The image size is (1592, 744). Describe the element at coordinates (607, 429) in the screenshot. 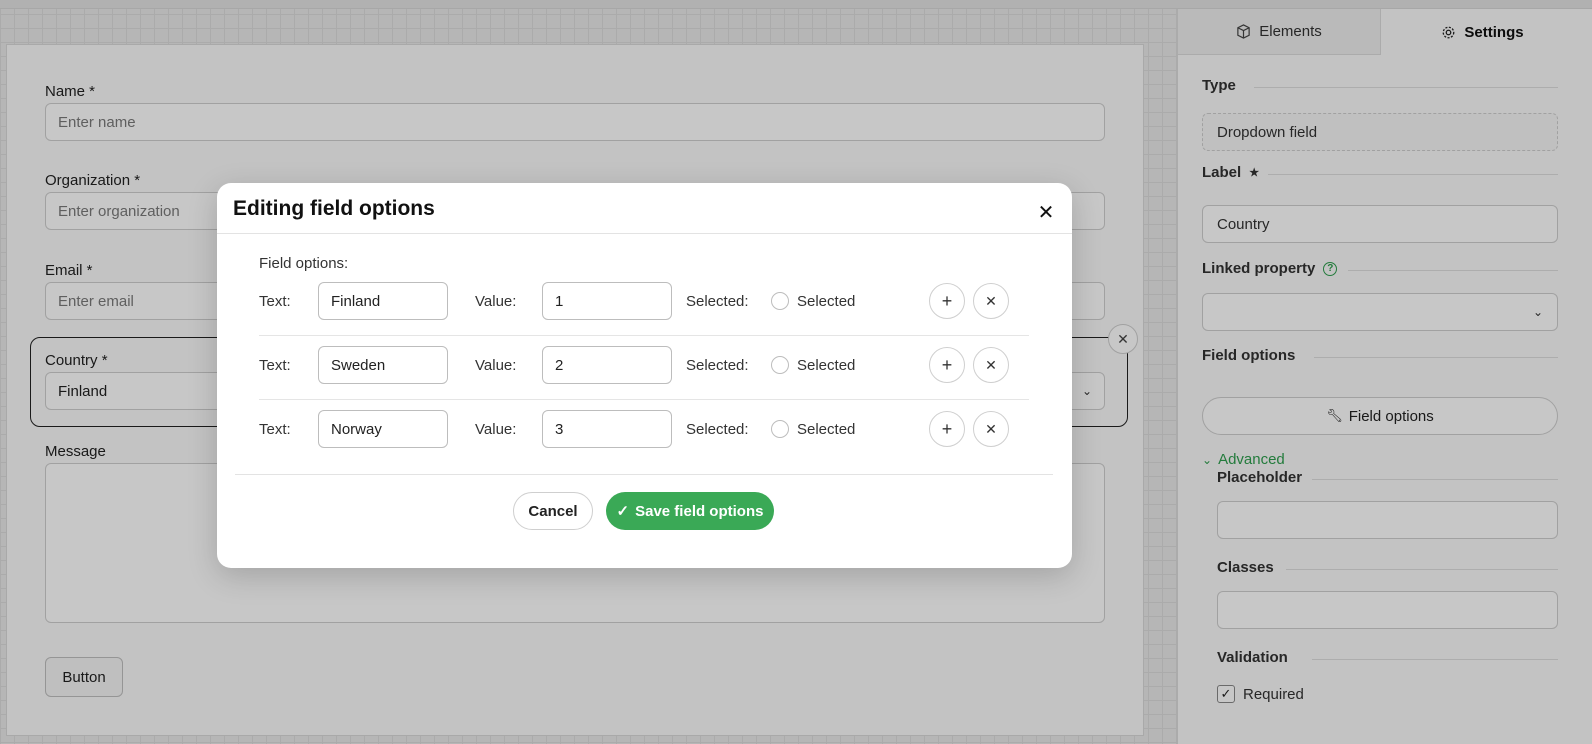

I see `option-value-input: 3` at that location.